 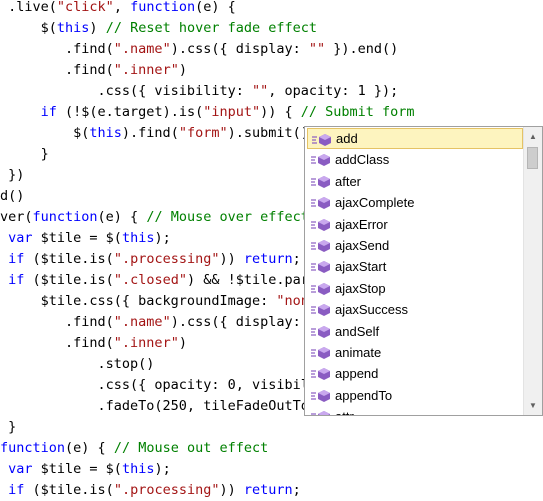 I want to click on completion-item-label: attr, so click(x=344, y=410).